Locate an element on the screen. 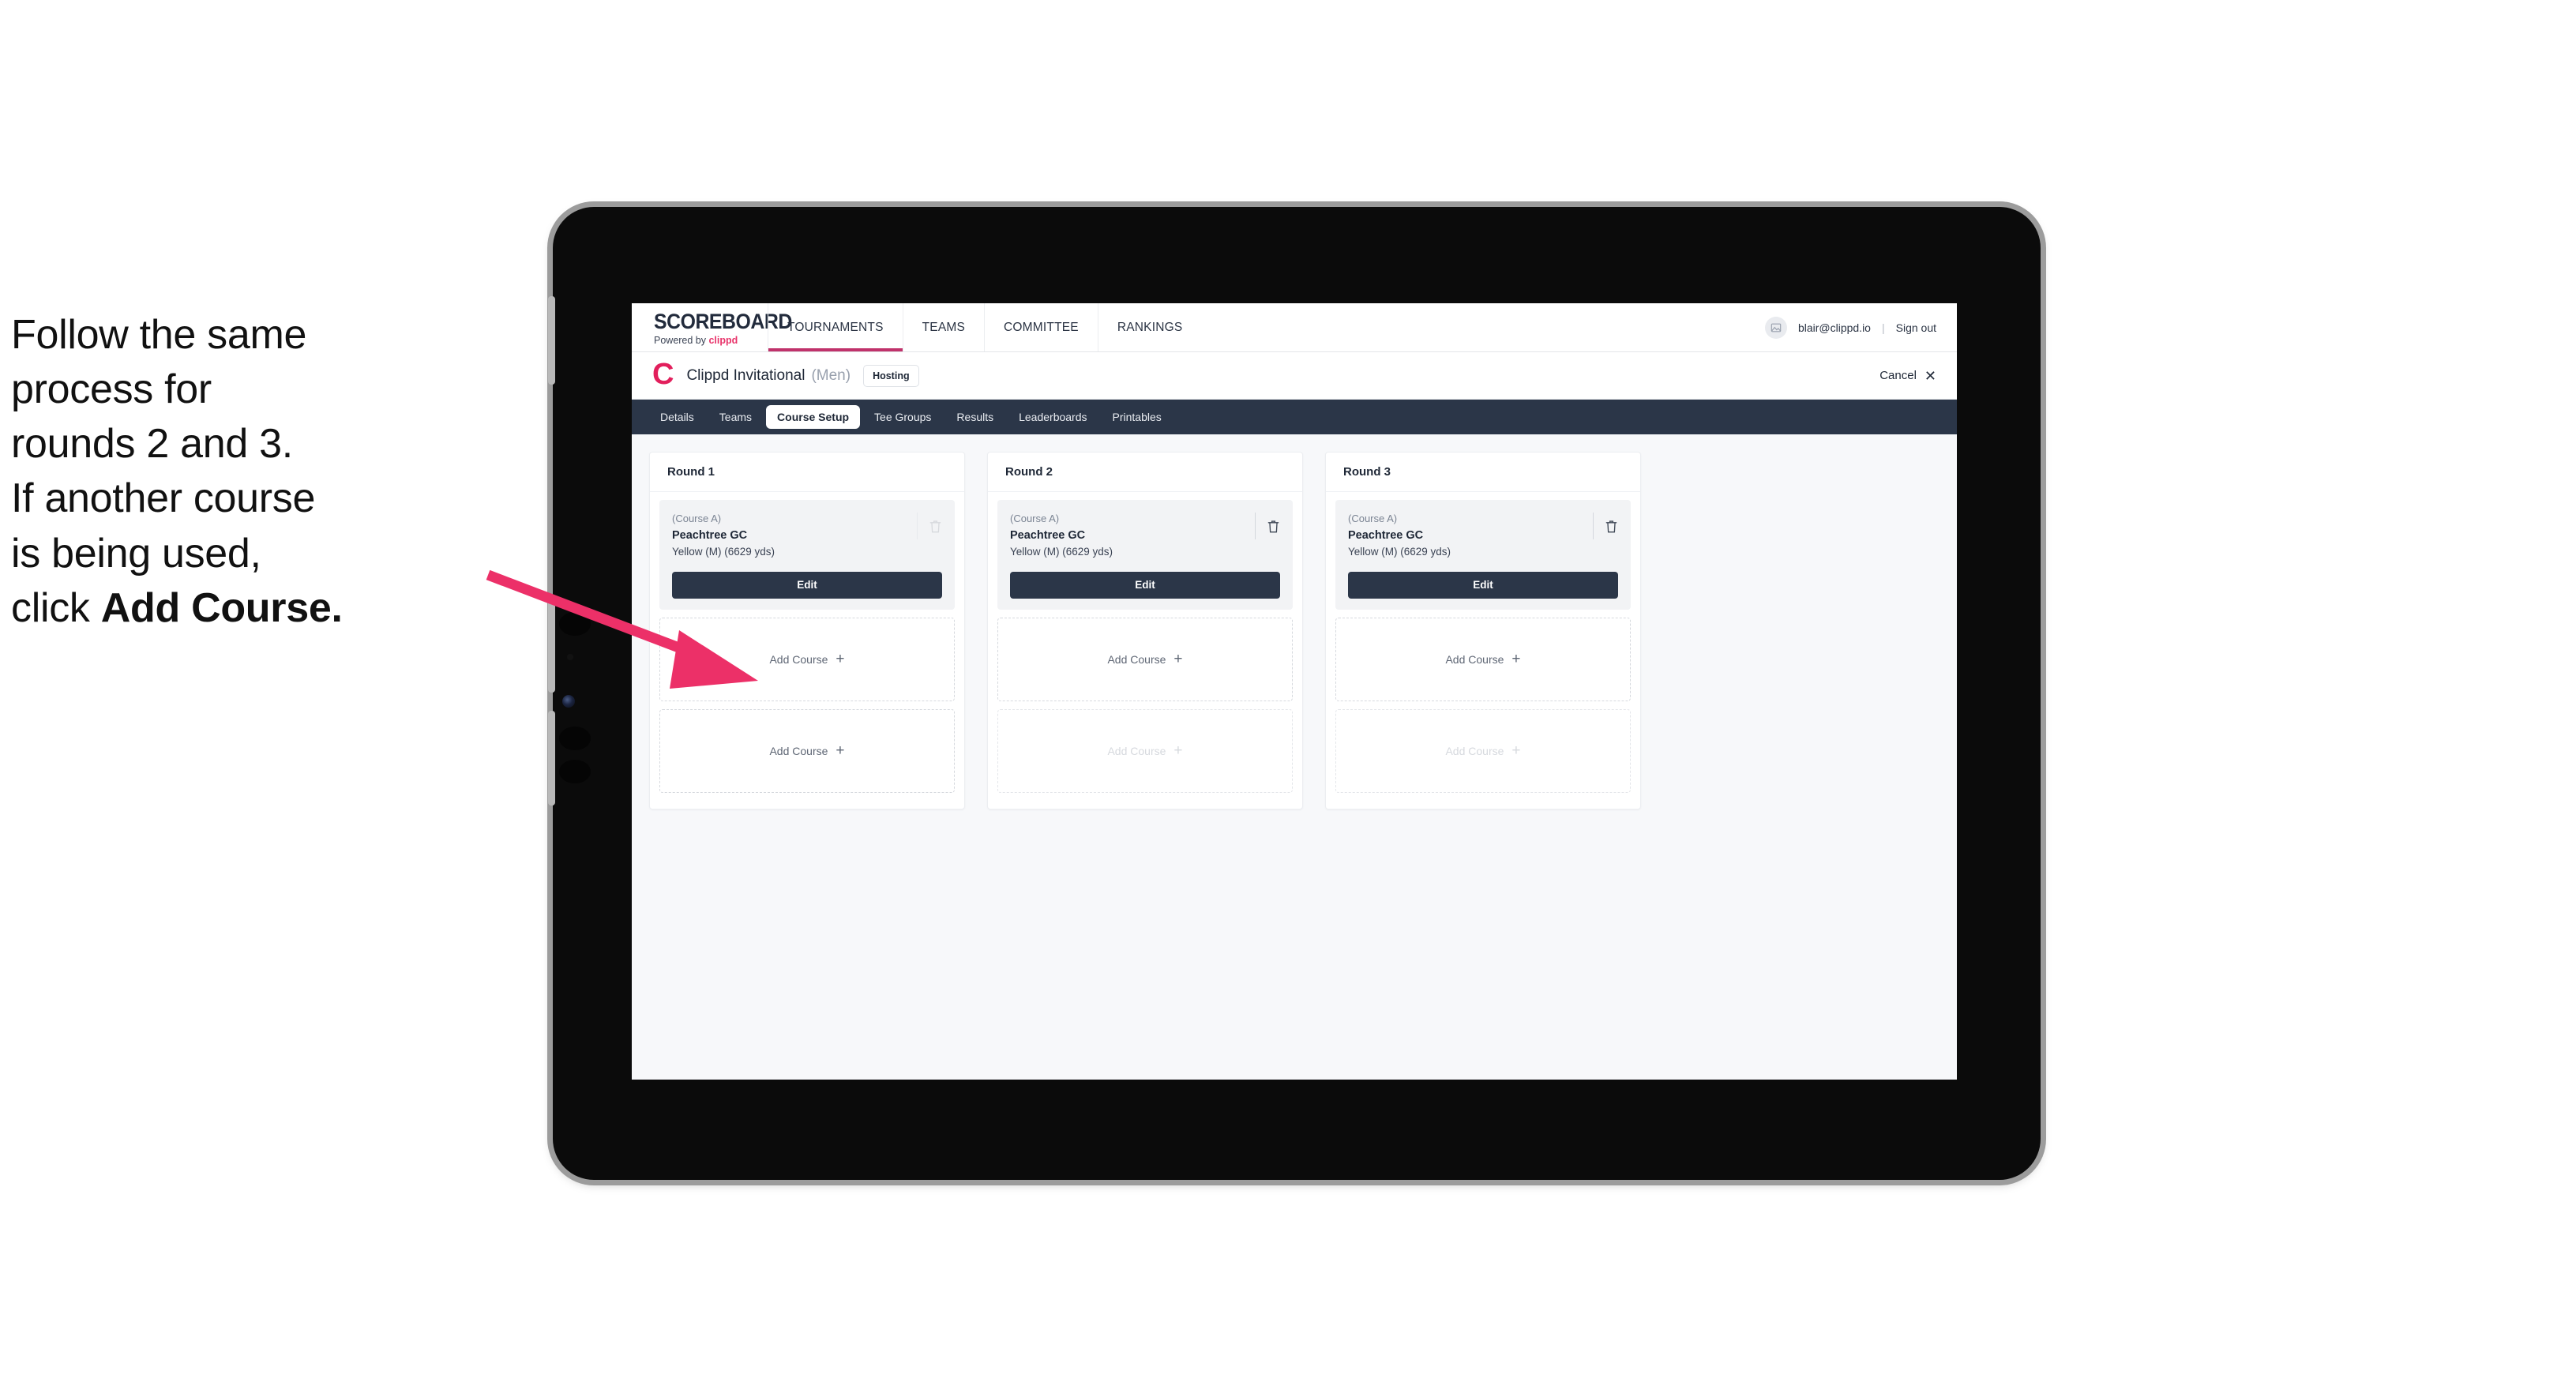  round-3-add-course-label-1: Add Course is located at coordinates (1474, 659).